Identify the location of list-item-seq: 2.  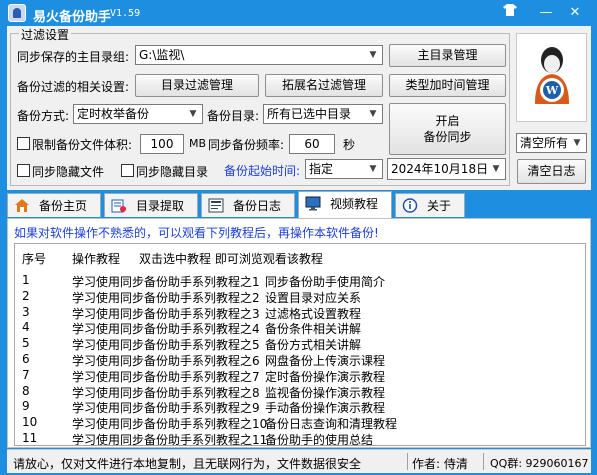
(26, 295).